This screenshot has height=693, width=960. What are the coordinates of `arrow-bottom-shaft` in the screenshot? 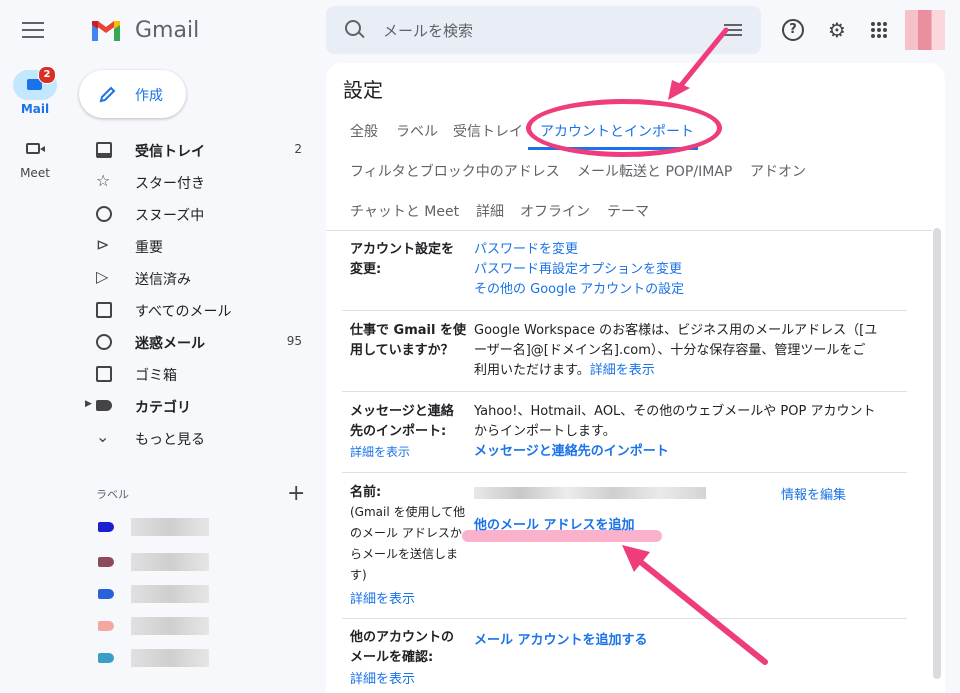 It's located at (698, 608).